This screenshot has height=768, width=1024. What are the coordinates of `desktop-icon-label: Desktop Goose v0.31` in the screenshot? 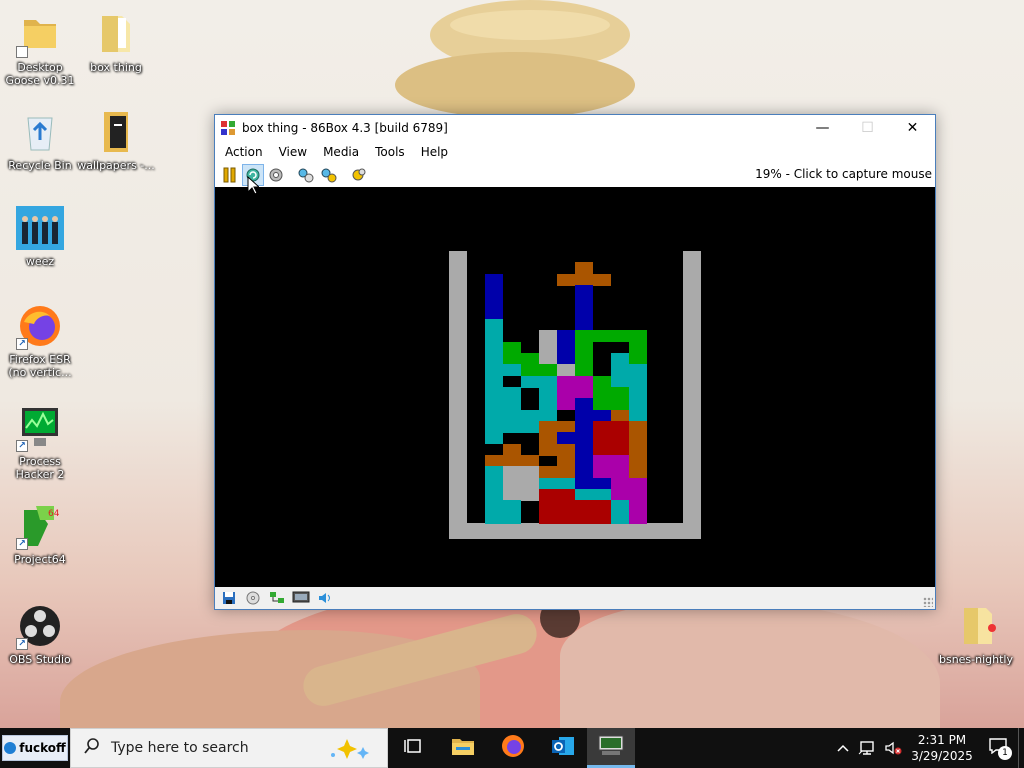 It's located at (40, 74).